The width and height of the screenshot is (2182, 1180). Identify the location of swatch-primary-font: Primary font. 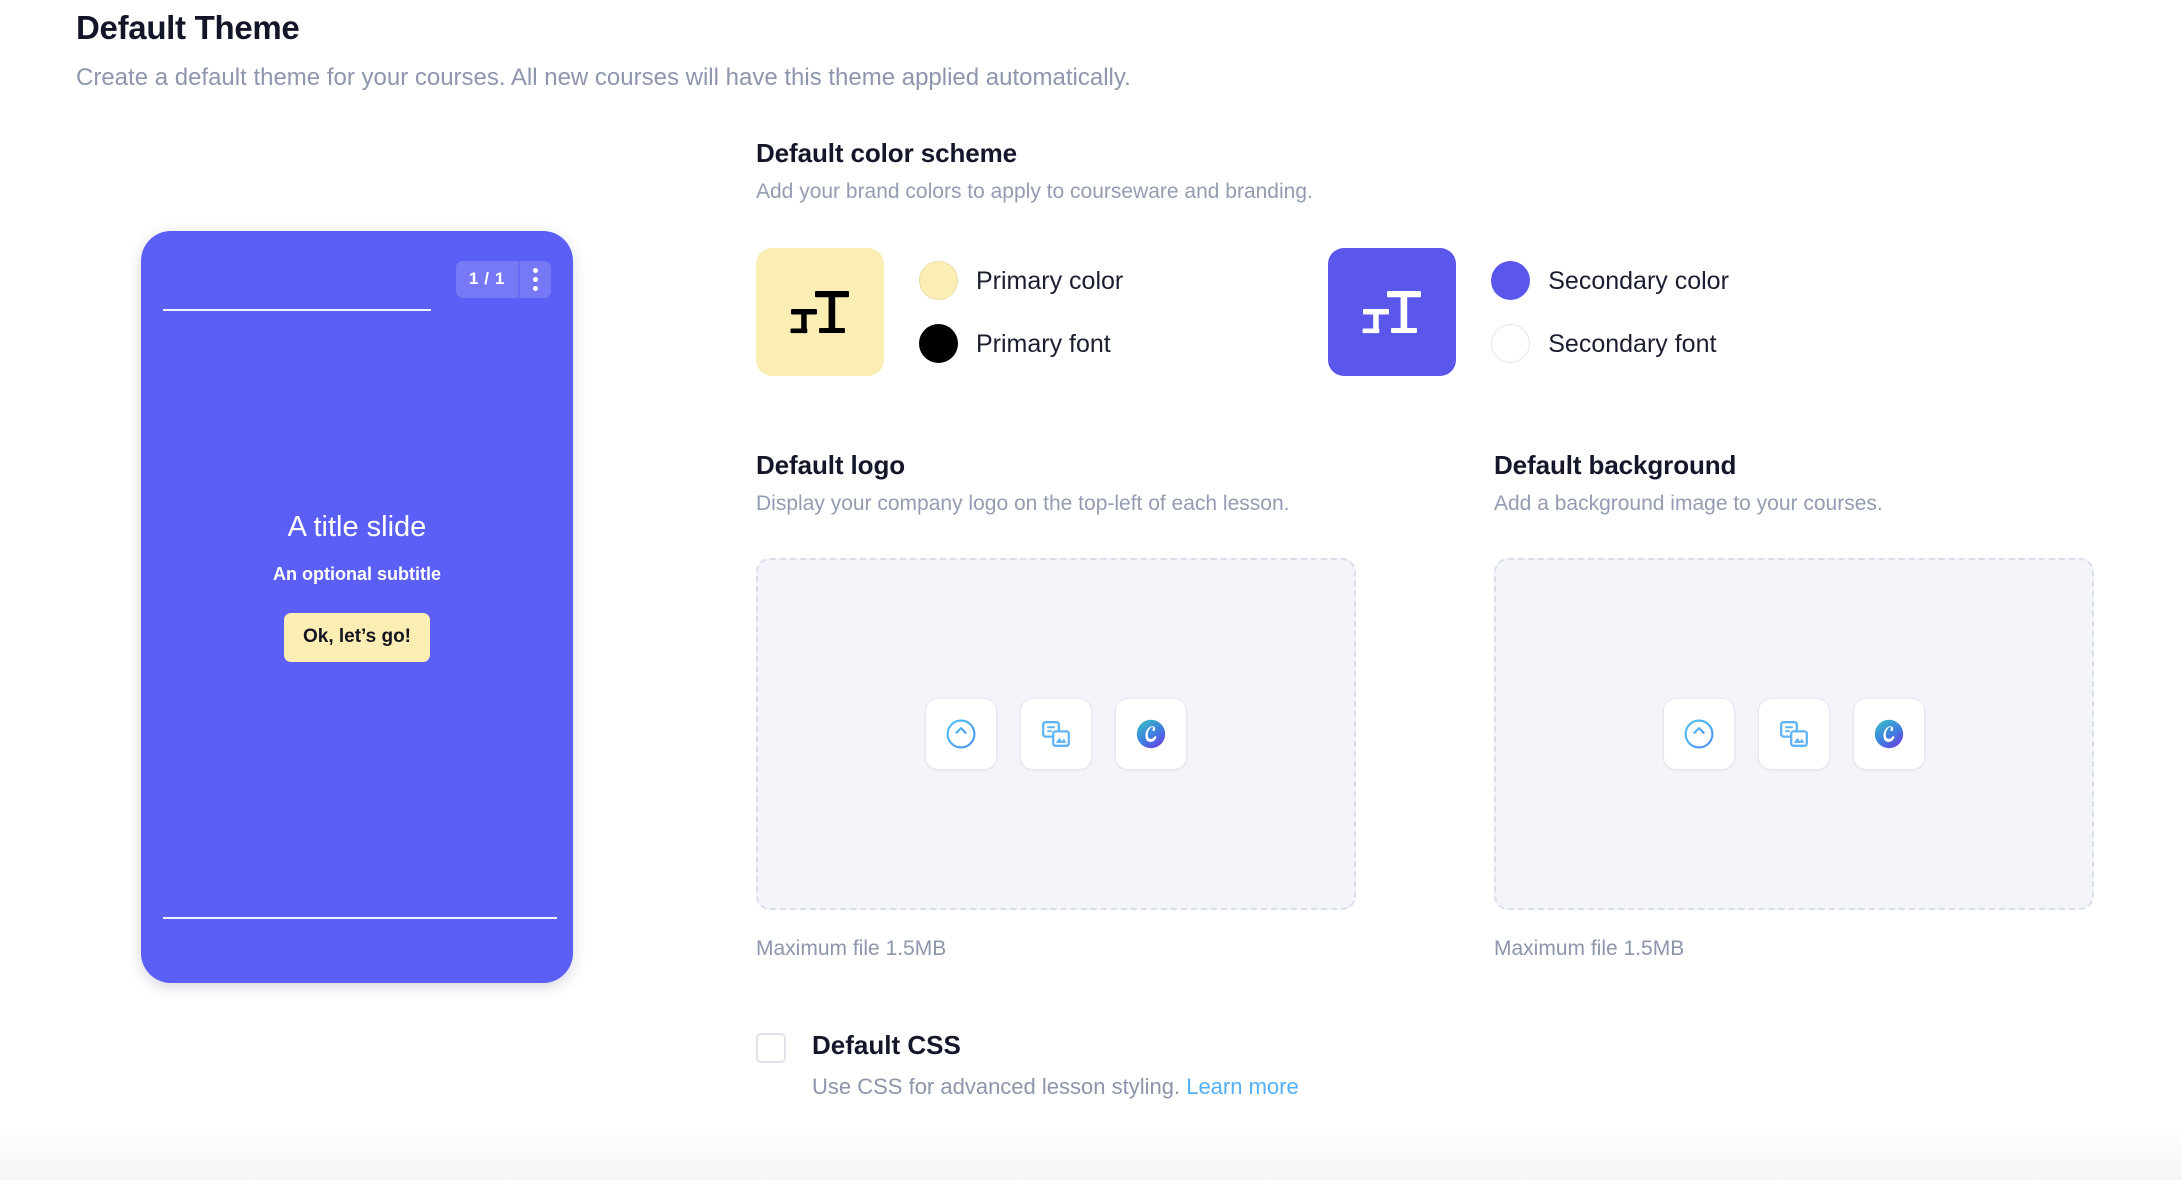
(1021, 343).